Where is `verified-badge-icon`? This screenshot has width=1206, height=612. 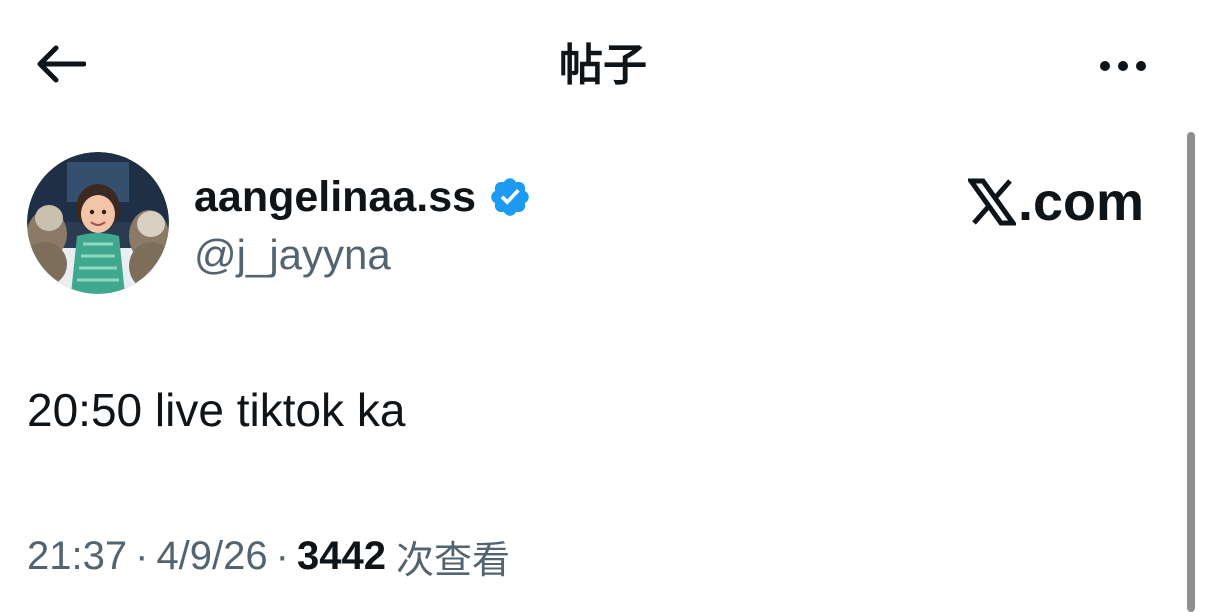
verified-badge-icon is located at coordinates (510, 197).